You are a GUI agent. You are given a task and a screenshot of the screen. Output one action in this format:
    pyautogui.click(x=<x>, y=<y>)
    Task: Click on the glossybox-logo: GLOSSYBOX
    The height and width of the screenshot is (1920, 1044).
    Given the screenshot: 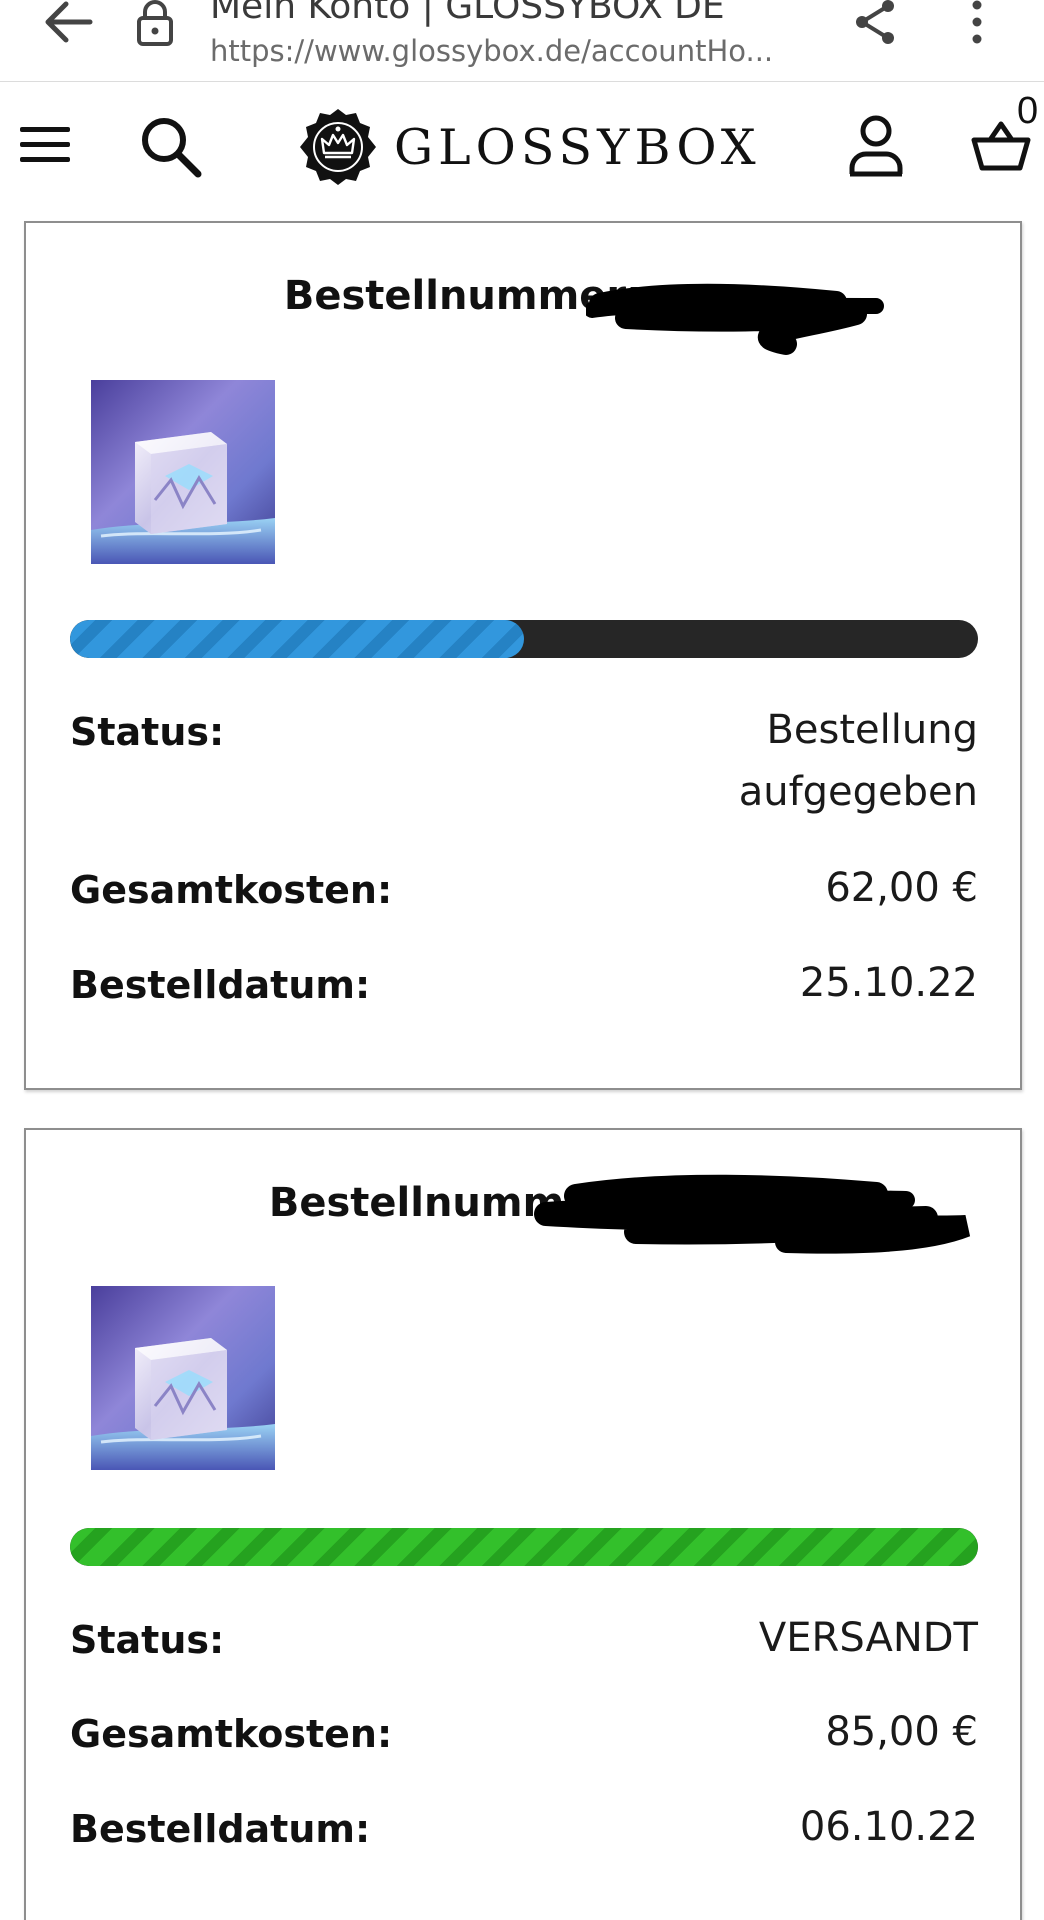 What is the action you would take?
    pyautogui.click(x=529, y=147)
    